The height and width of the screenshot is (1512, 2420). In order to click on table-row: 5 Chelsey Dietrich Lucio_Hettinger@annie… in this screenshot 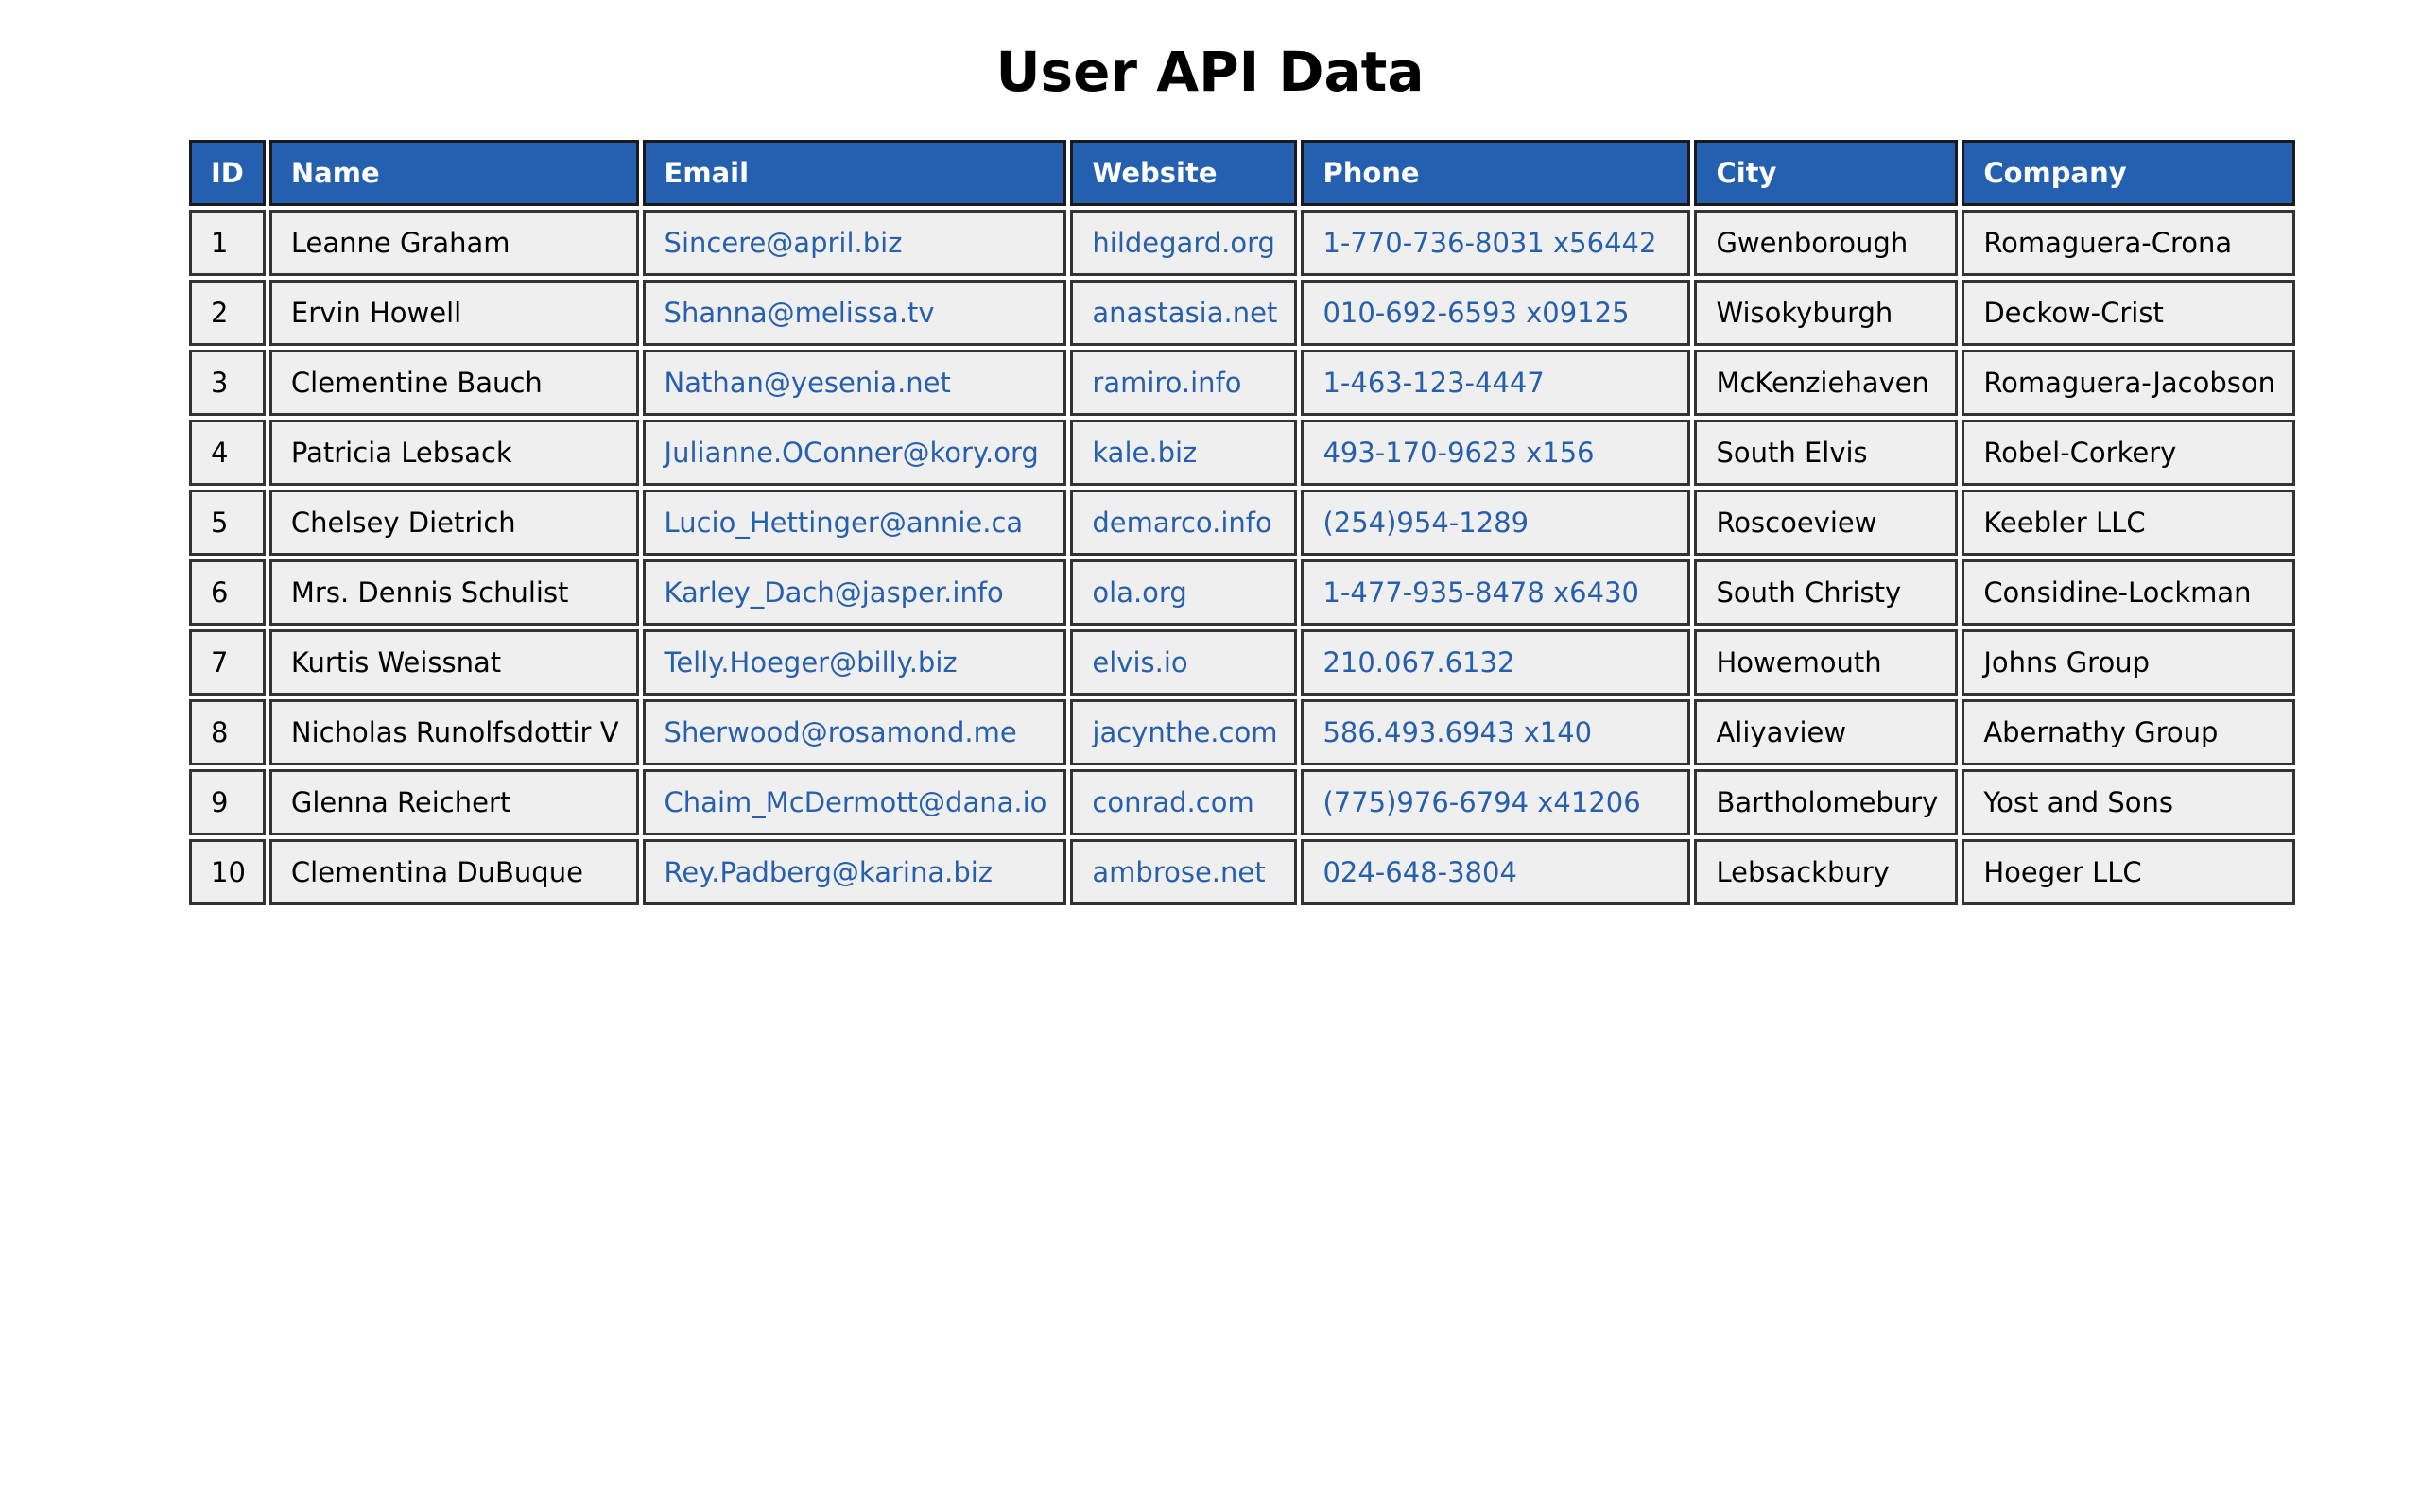, I will do `click(1242, 523)`.